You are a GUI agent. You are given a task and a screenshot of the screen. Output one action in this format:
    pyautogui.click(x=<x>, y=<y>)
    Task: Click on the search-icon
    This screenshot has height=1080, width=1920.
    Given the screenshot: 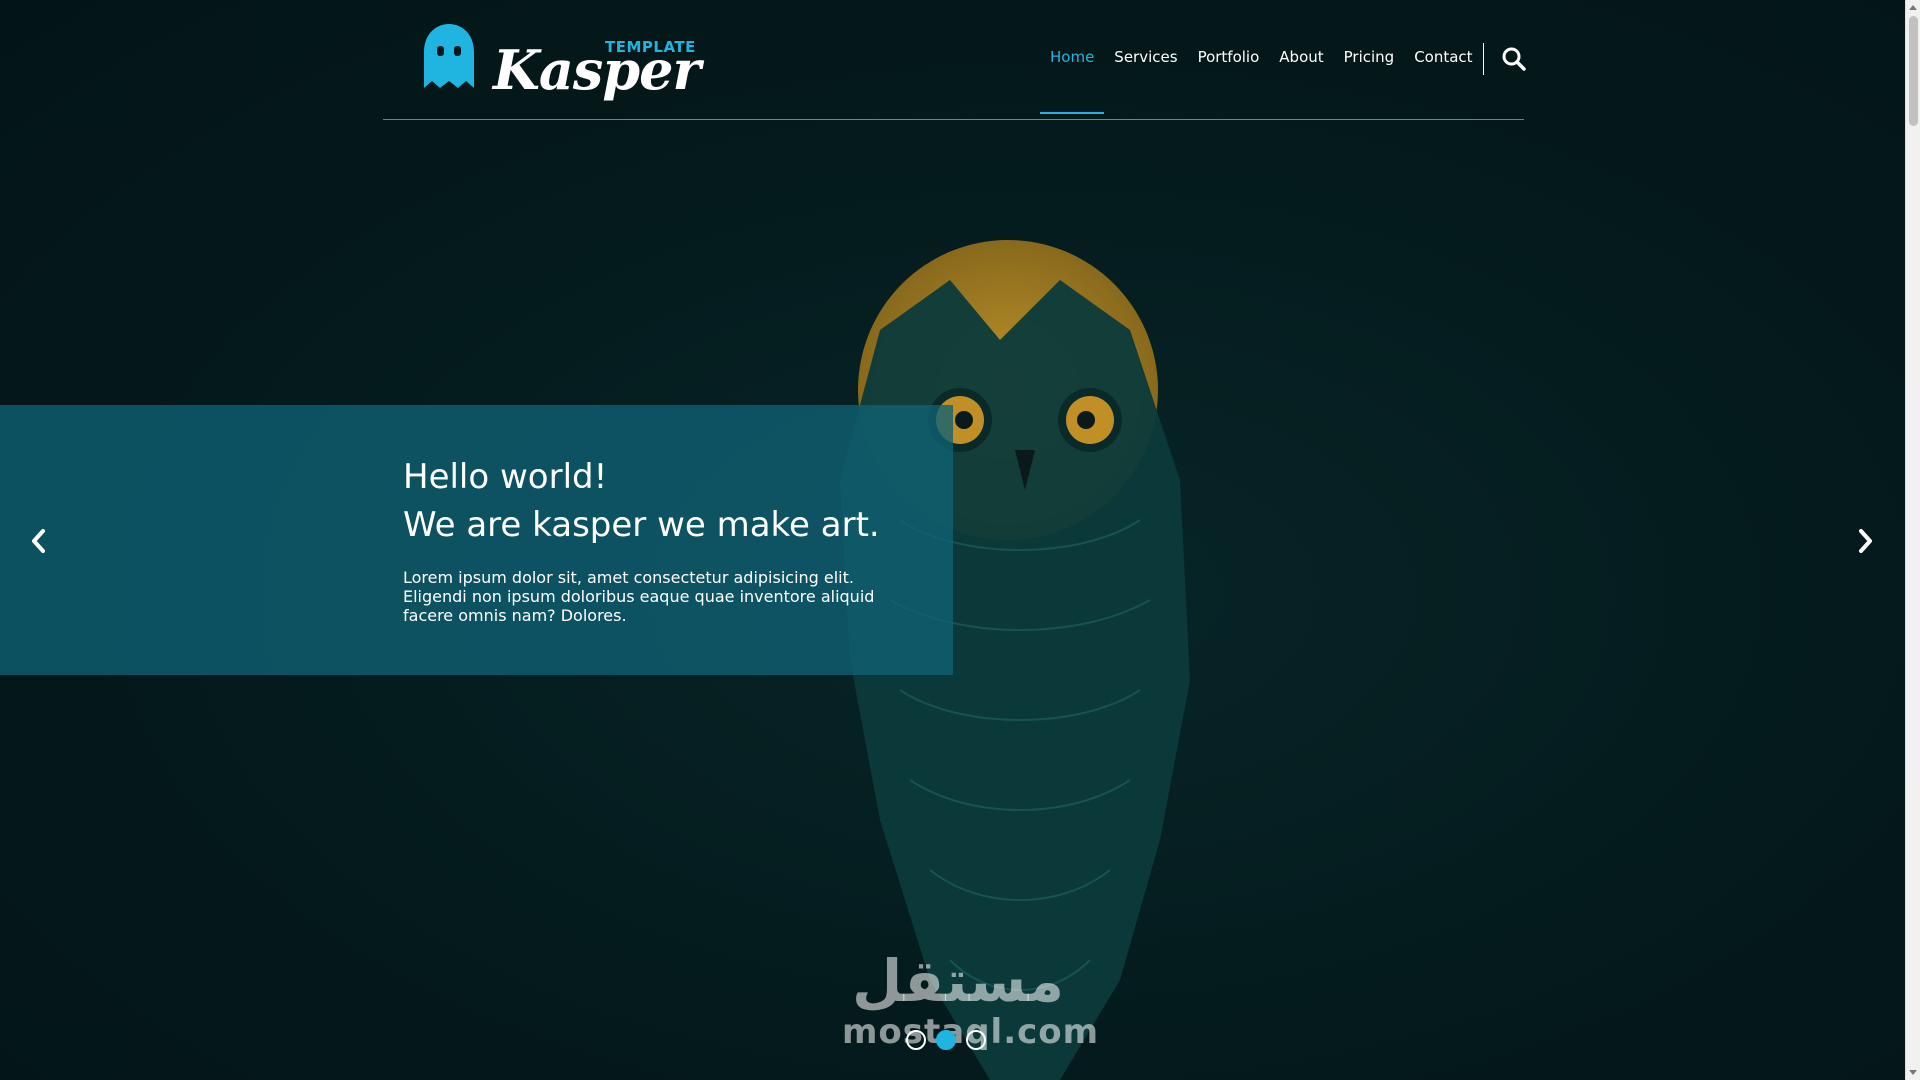 What is the action you would take?
    pyautogui.click(x=1514, y=59)
    